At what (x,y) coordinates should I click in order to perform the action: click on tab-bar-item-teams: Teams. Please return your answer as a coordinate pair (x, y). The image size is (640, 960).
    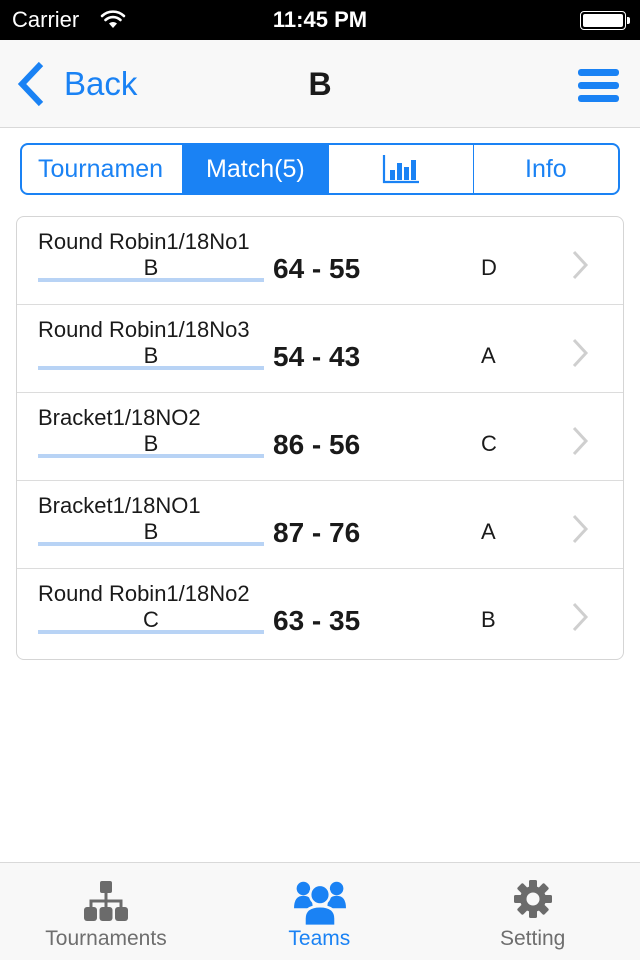
    Looking at the image, I should click on (319, 911).